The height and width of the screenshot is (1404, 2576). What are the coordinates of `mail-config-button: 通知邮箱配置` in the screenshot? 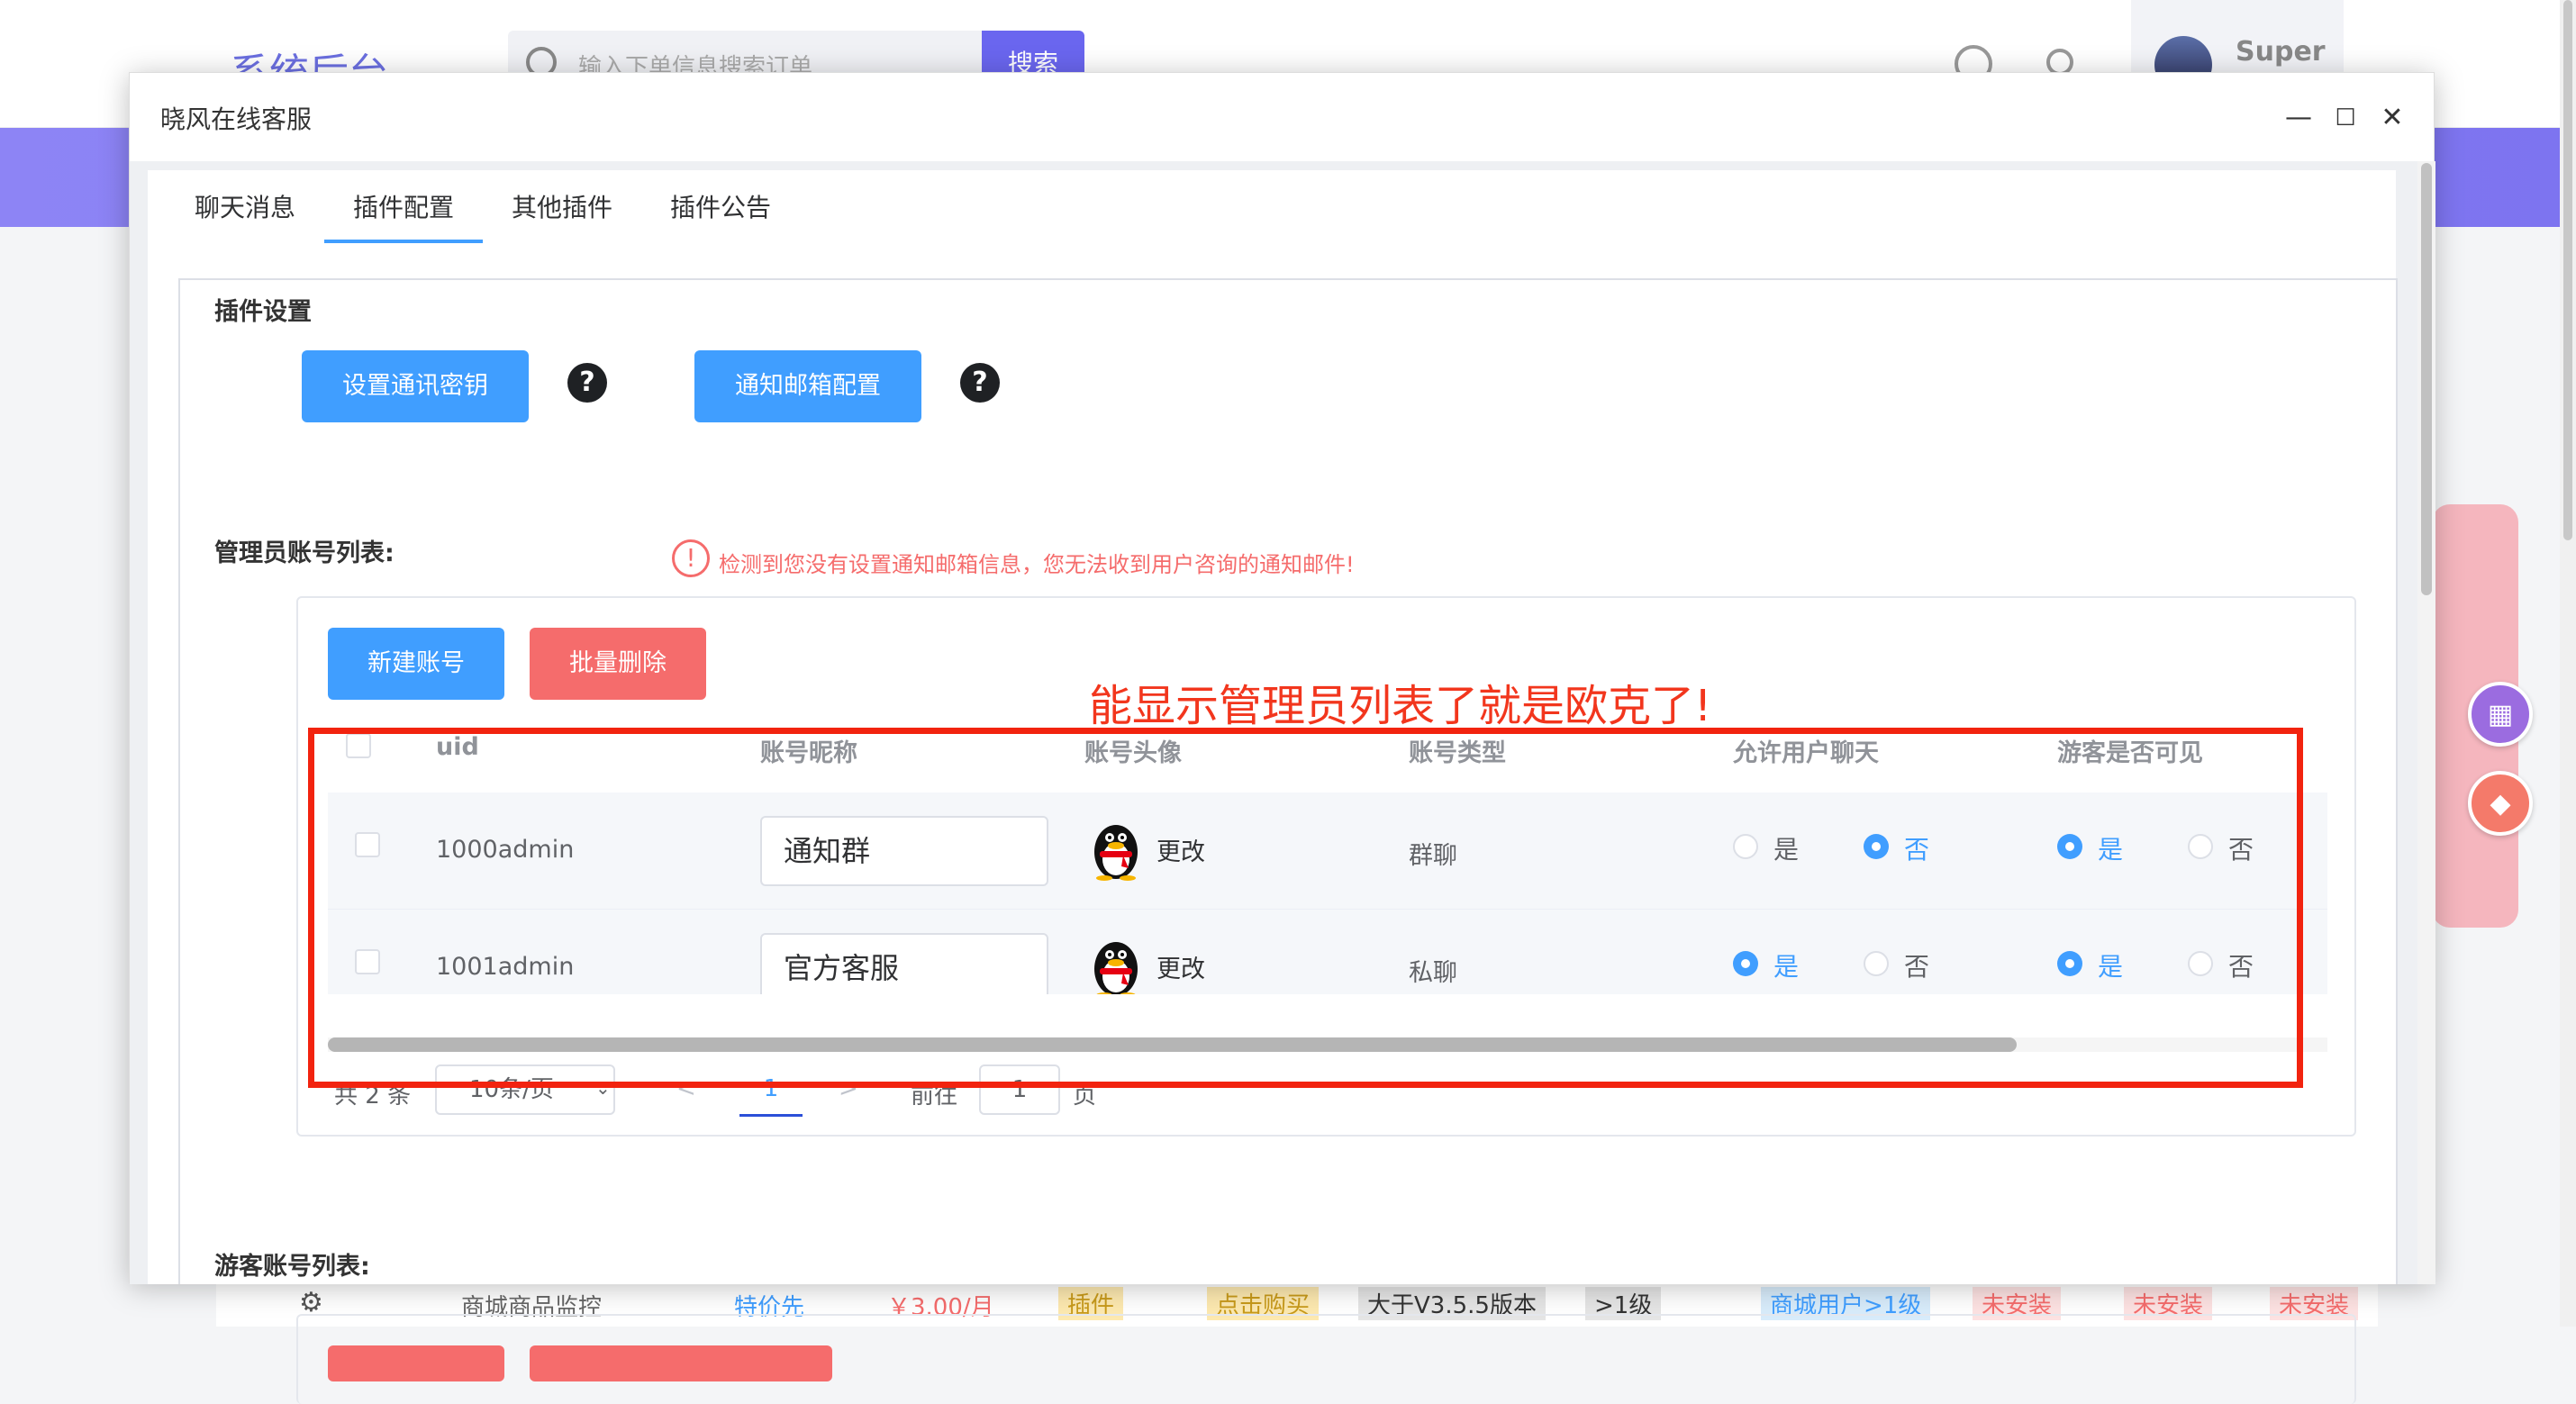 It's located at (807, 386).